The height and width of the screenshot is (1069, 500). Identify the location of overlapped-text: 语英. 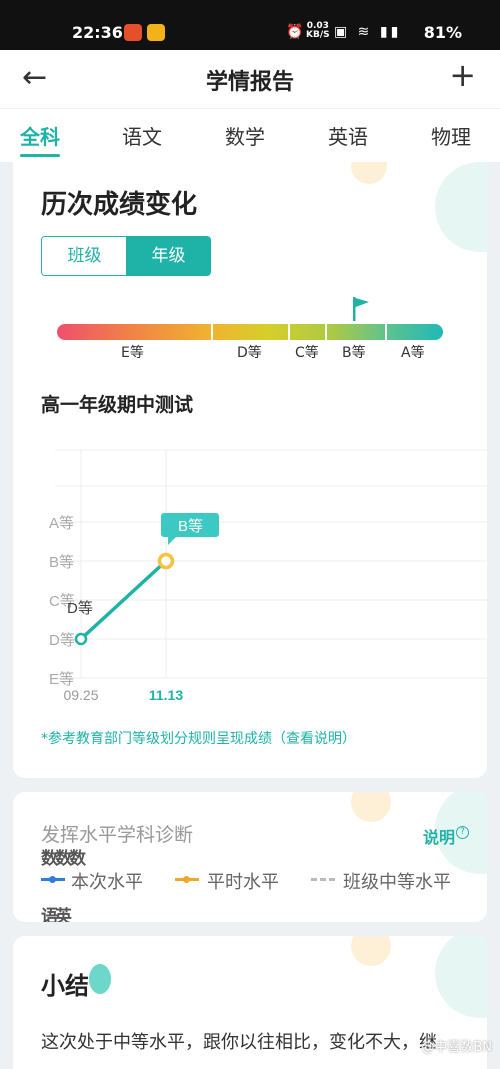
(56, 914).